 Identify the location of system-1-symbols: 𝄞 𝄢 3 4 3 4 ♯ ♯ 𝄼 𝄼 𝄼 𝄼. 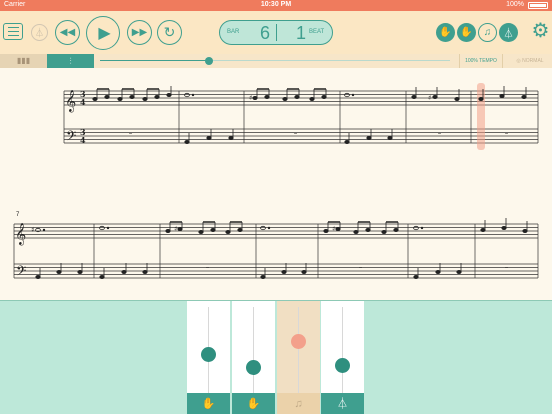
(296, 116).